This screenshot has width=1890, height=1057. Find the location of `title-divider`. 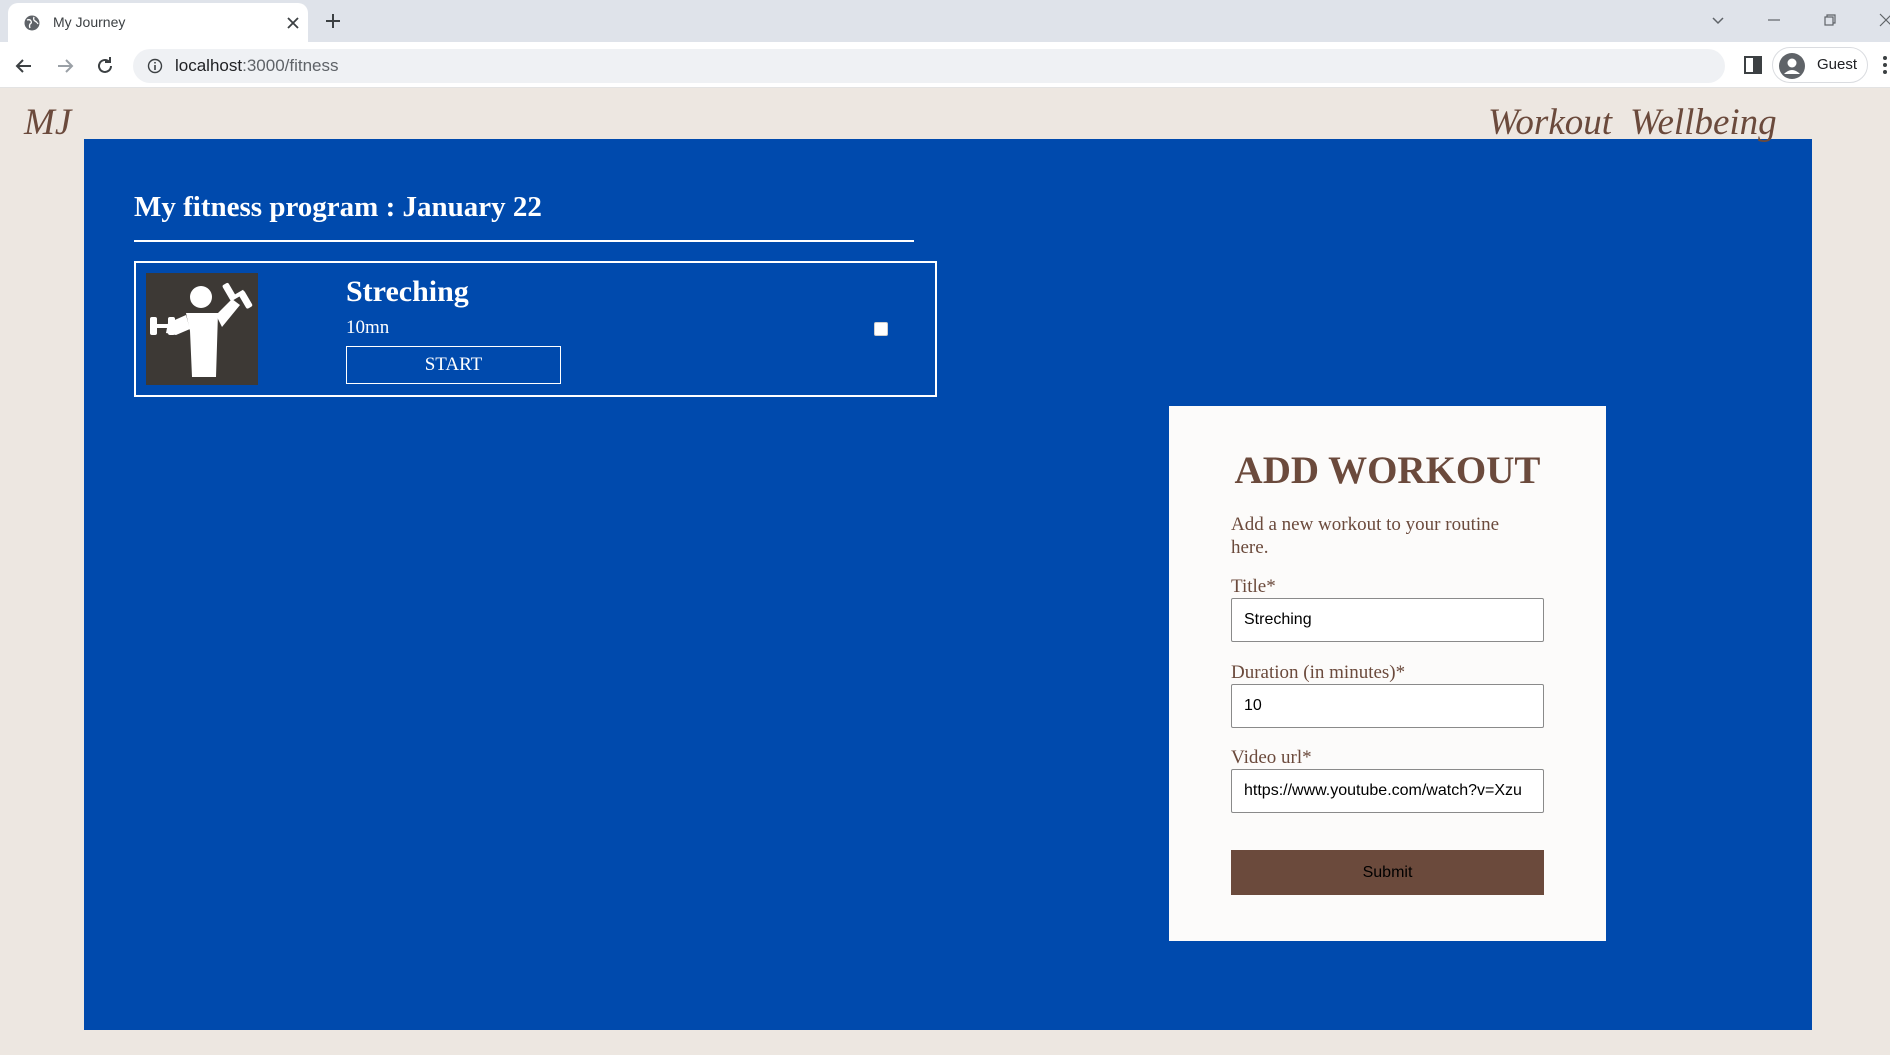

title-divider is located at coordinates (524, 241).